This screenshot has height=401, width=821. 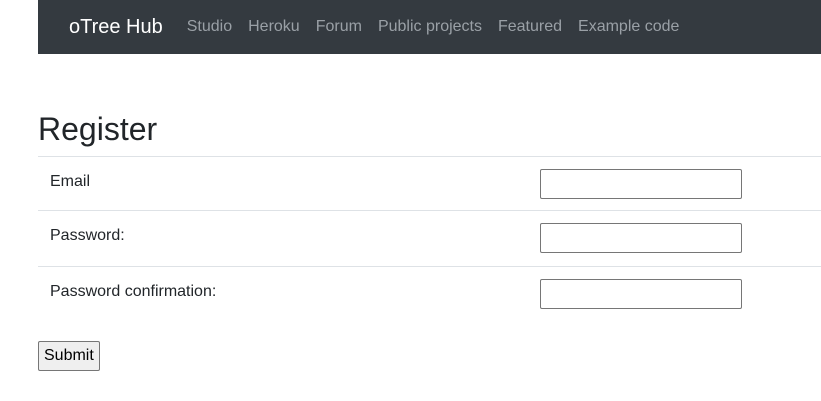 What do you see at coordinates (641, 294) in the screenshot?
I see `password-confirmation-field` at bounding box center [641, 294].